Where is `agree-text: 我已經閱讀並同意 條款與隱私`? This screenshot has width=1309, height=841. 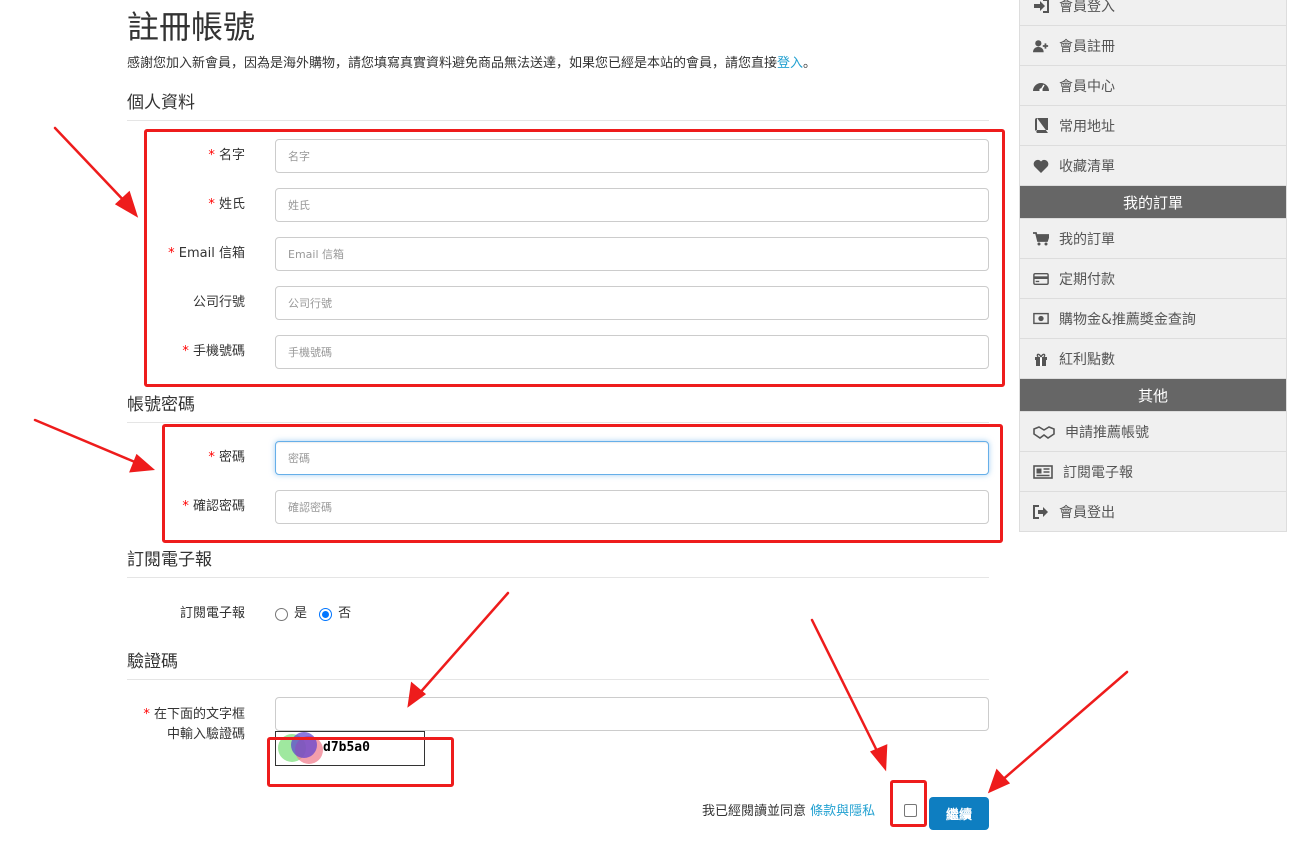
agree-text: 我已經閱讀並同意 條款與隱私 is located at coordinates (788, 809).